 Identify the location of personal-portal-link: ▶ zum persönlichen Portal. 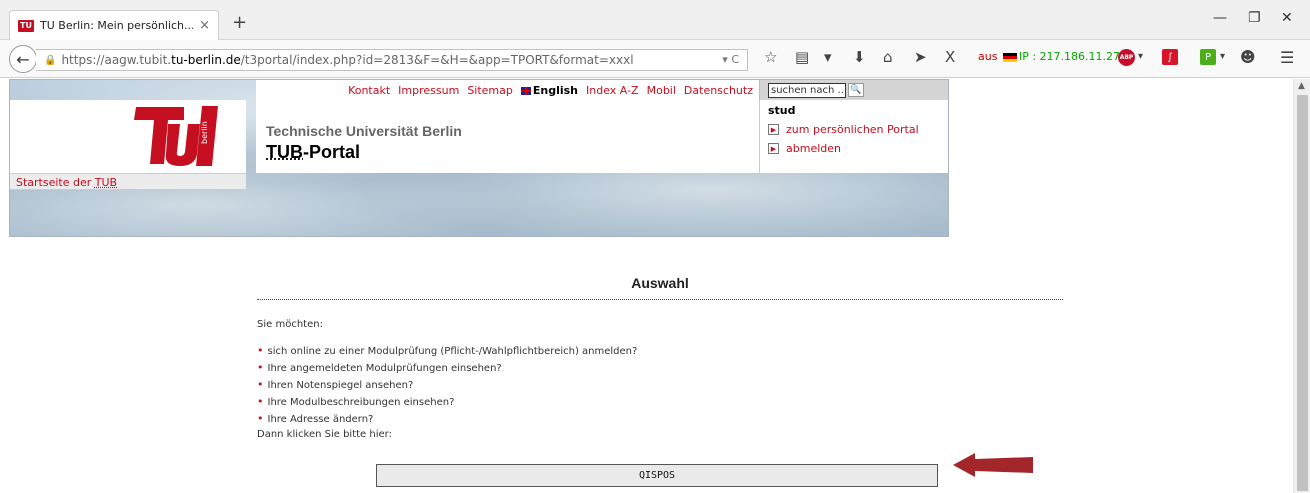
(858, 129).